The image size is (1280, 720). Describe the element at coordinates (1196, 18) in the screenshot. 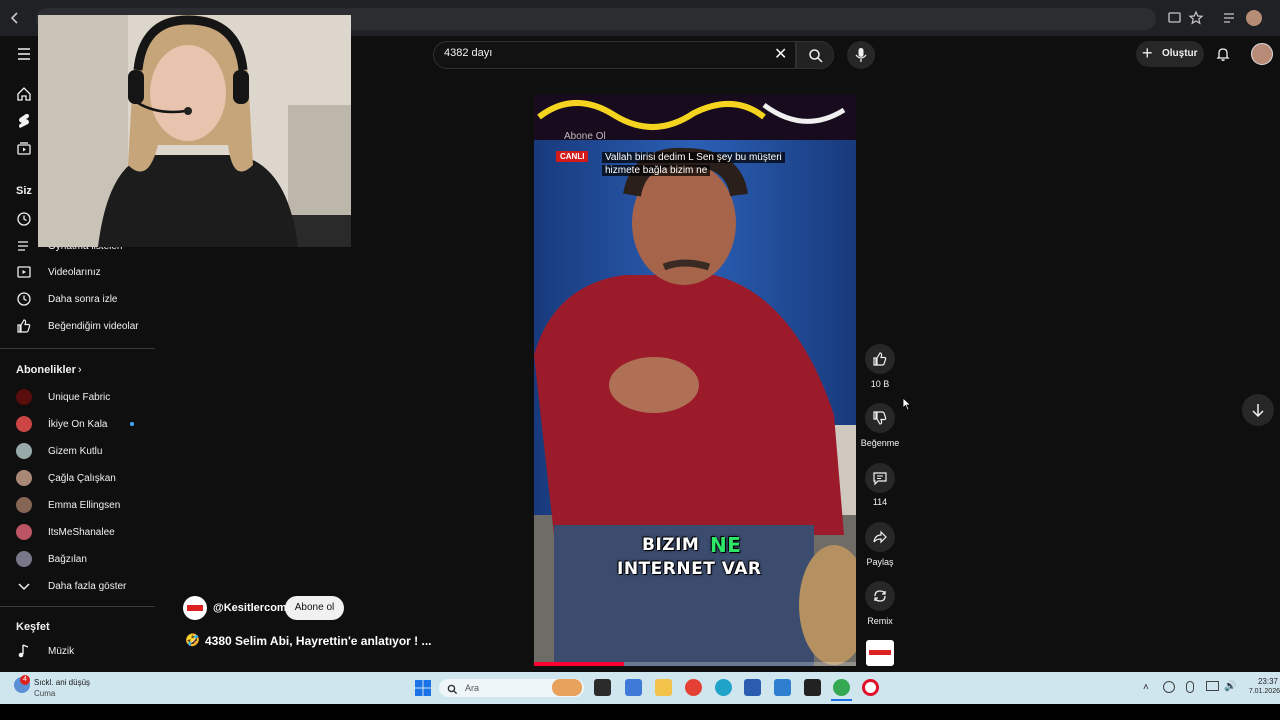

I see `bookmark-star-icon` at that location.